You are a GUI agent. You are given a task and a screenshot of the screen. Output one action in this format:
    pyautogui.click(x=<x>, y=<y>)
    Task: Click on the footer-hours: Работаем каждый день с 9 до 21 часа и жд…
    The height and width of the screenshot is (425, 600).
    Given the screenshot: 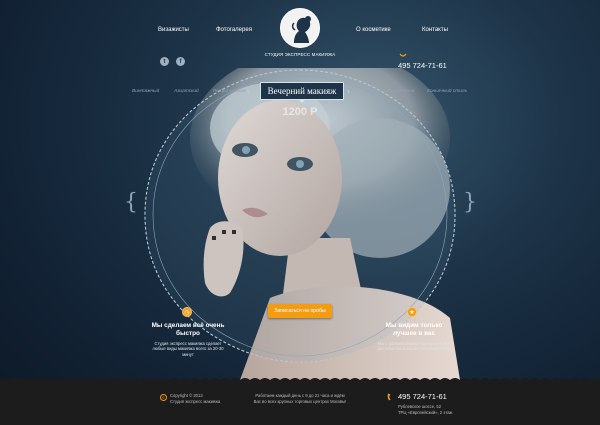 What is the action you would take?
    pyautogui.click(x=300, y=398)
    